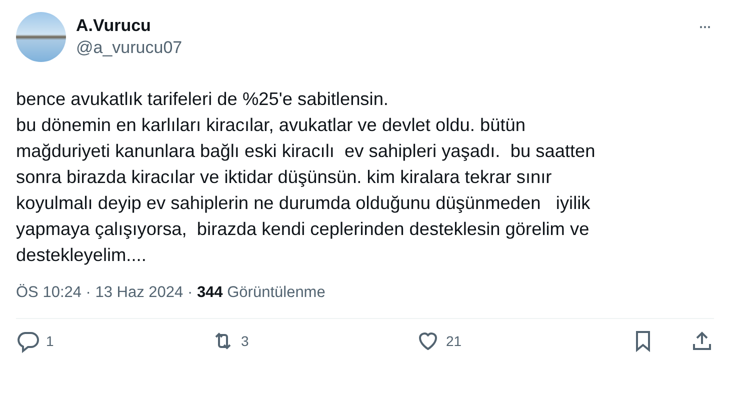 The height and width of the screenshot is (420, 730). I want to click on avatar-photo, so click(41, 37).